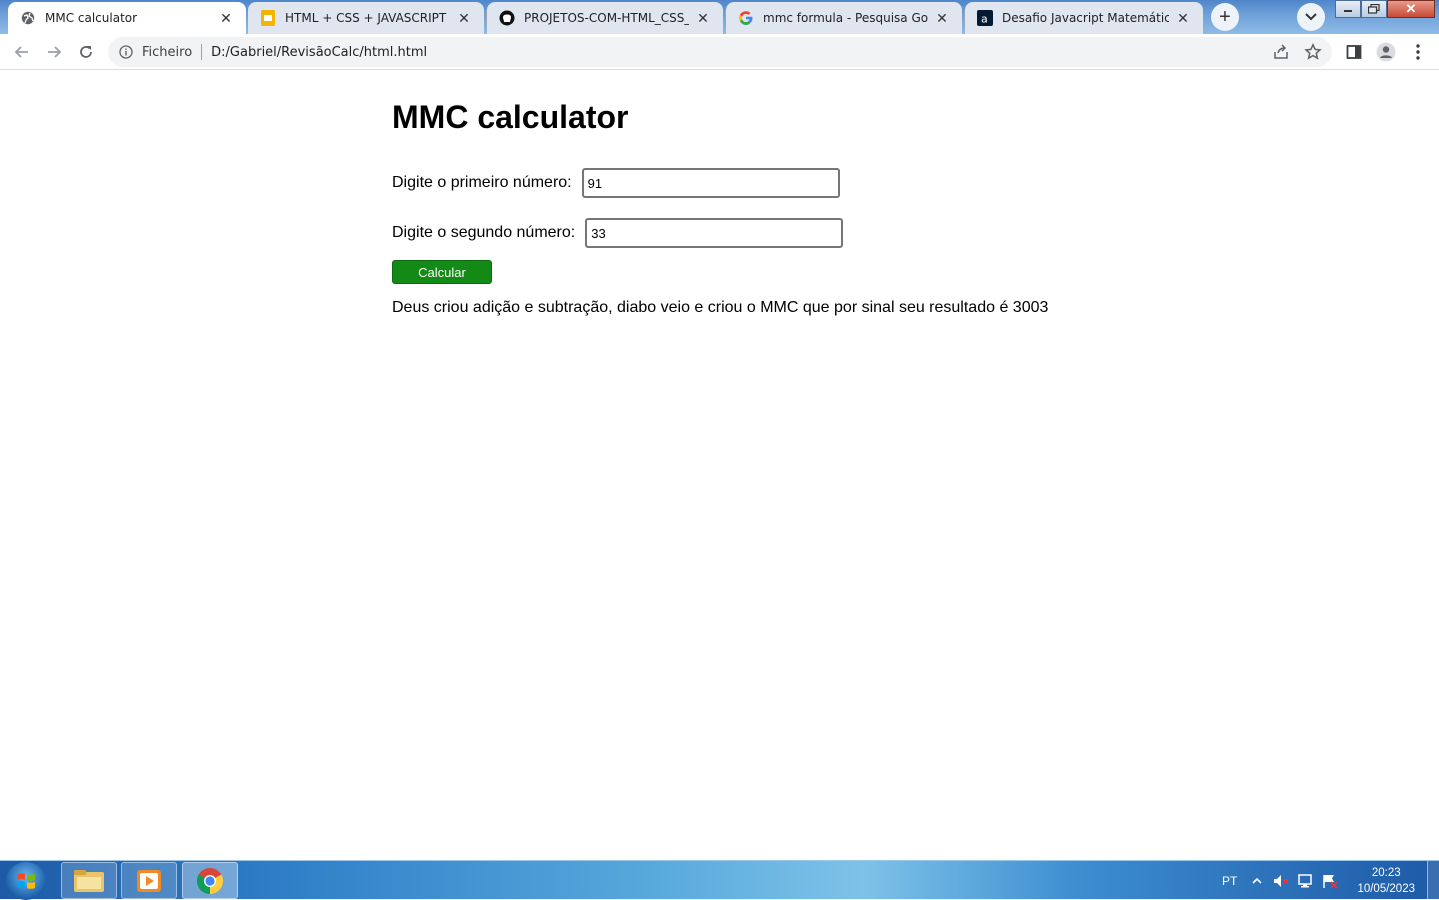 The image size is (1439, 900). I want to click on svg-text: a, so click(984, 19).